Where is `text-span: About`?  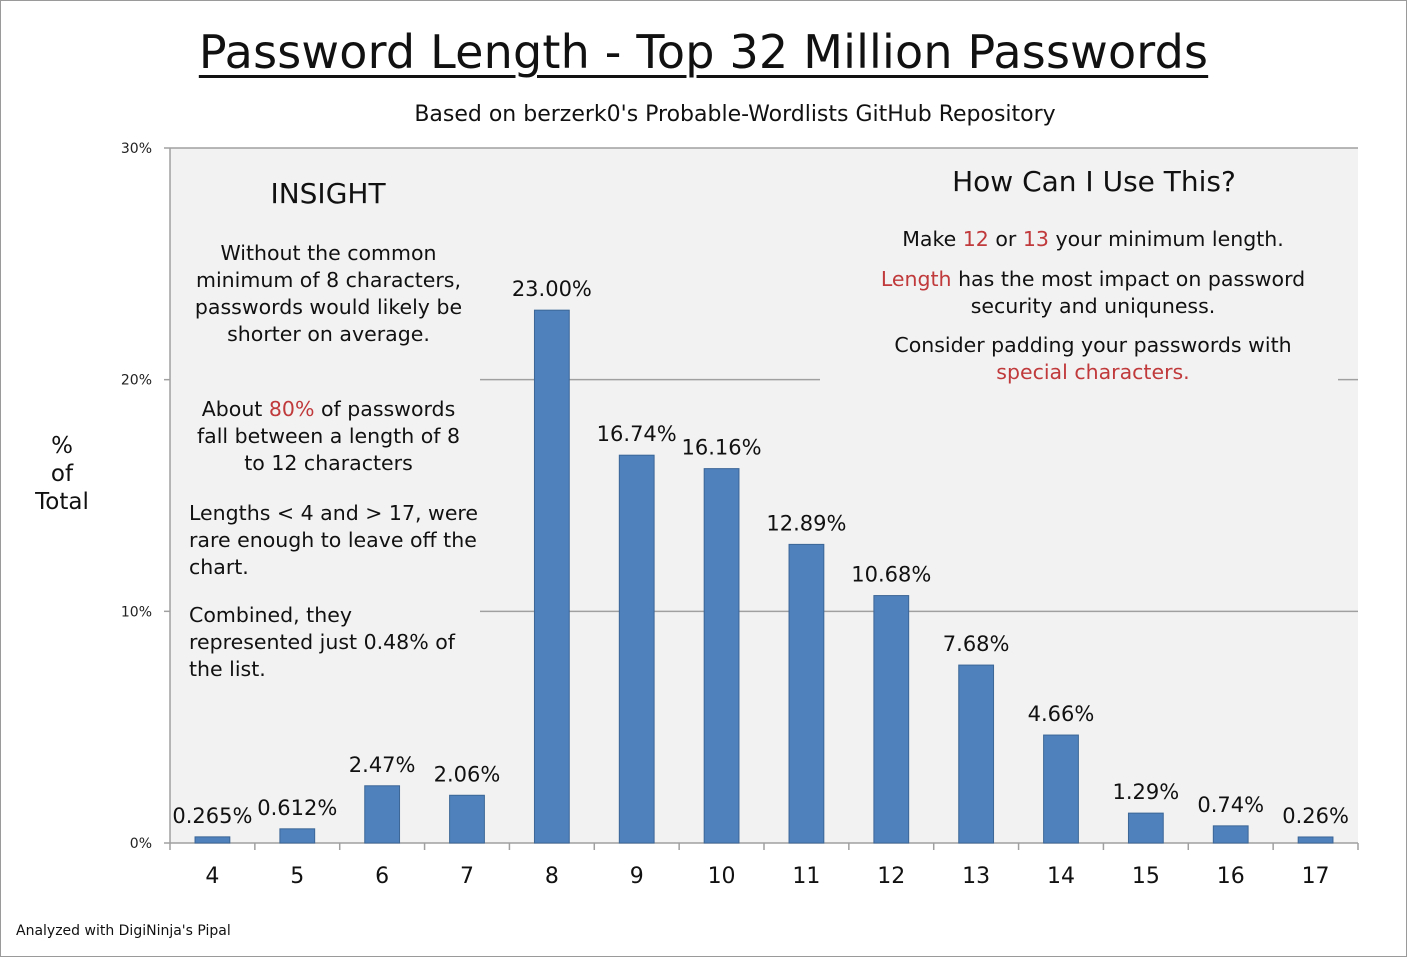 text-span: About is located at coordinates (235, 409).